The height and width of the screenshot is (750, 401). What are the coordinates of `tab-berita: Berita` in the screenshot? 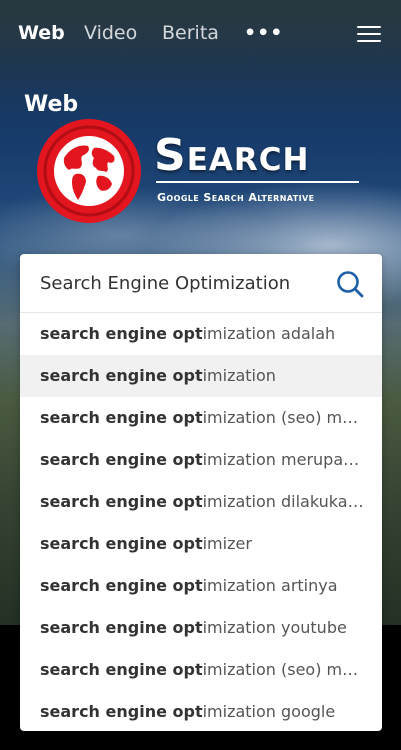 It's located at (190, 33).